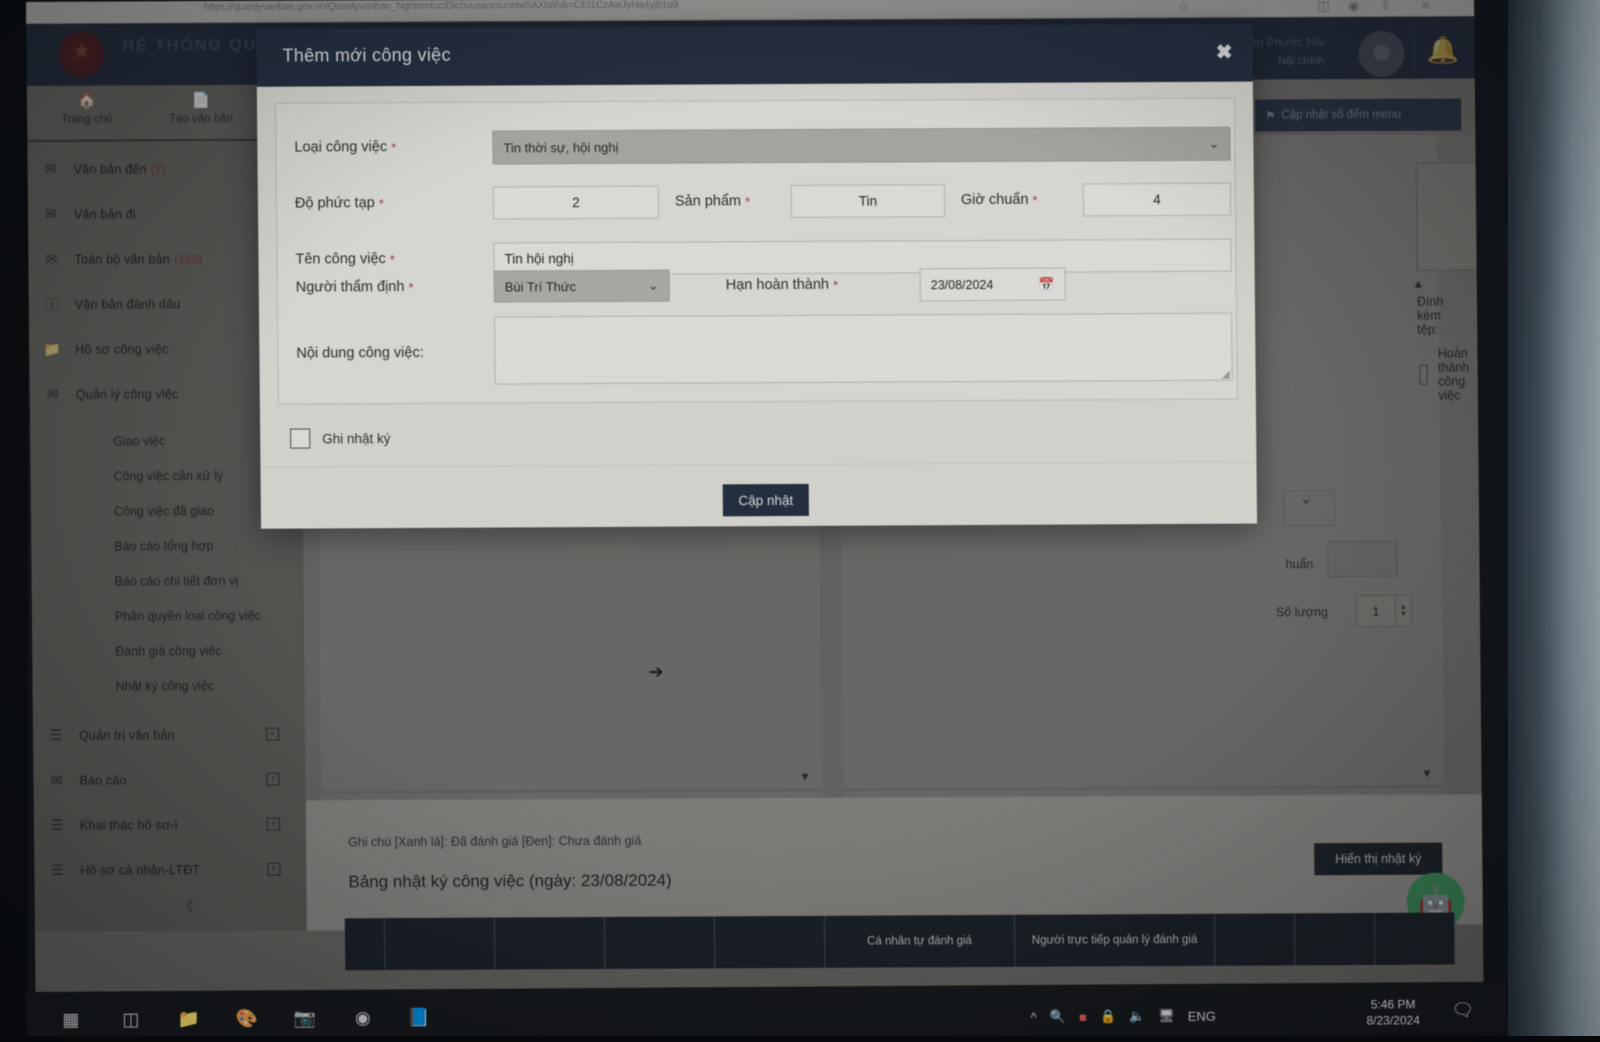  I want to click on ten-cong-viec-label-row: Tên công việc *, so click(345, 259).